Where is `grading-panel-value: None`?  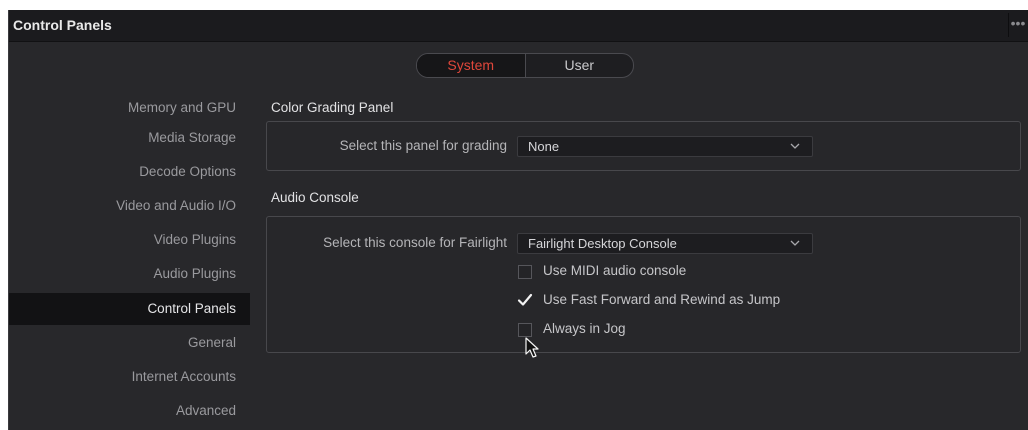
grading-panel-value: None is located at coordinates (544, 146).